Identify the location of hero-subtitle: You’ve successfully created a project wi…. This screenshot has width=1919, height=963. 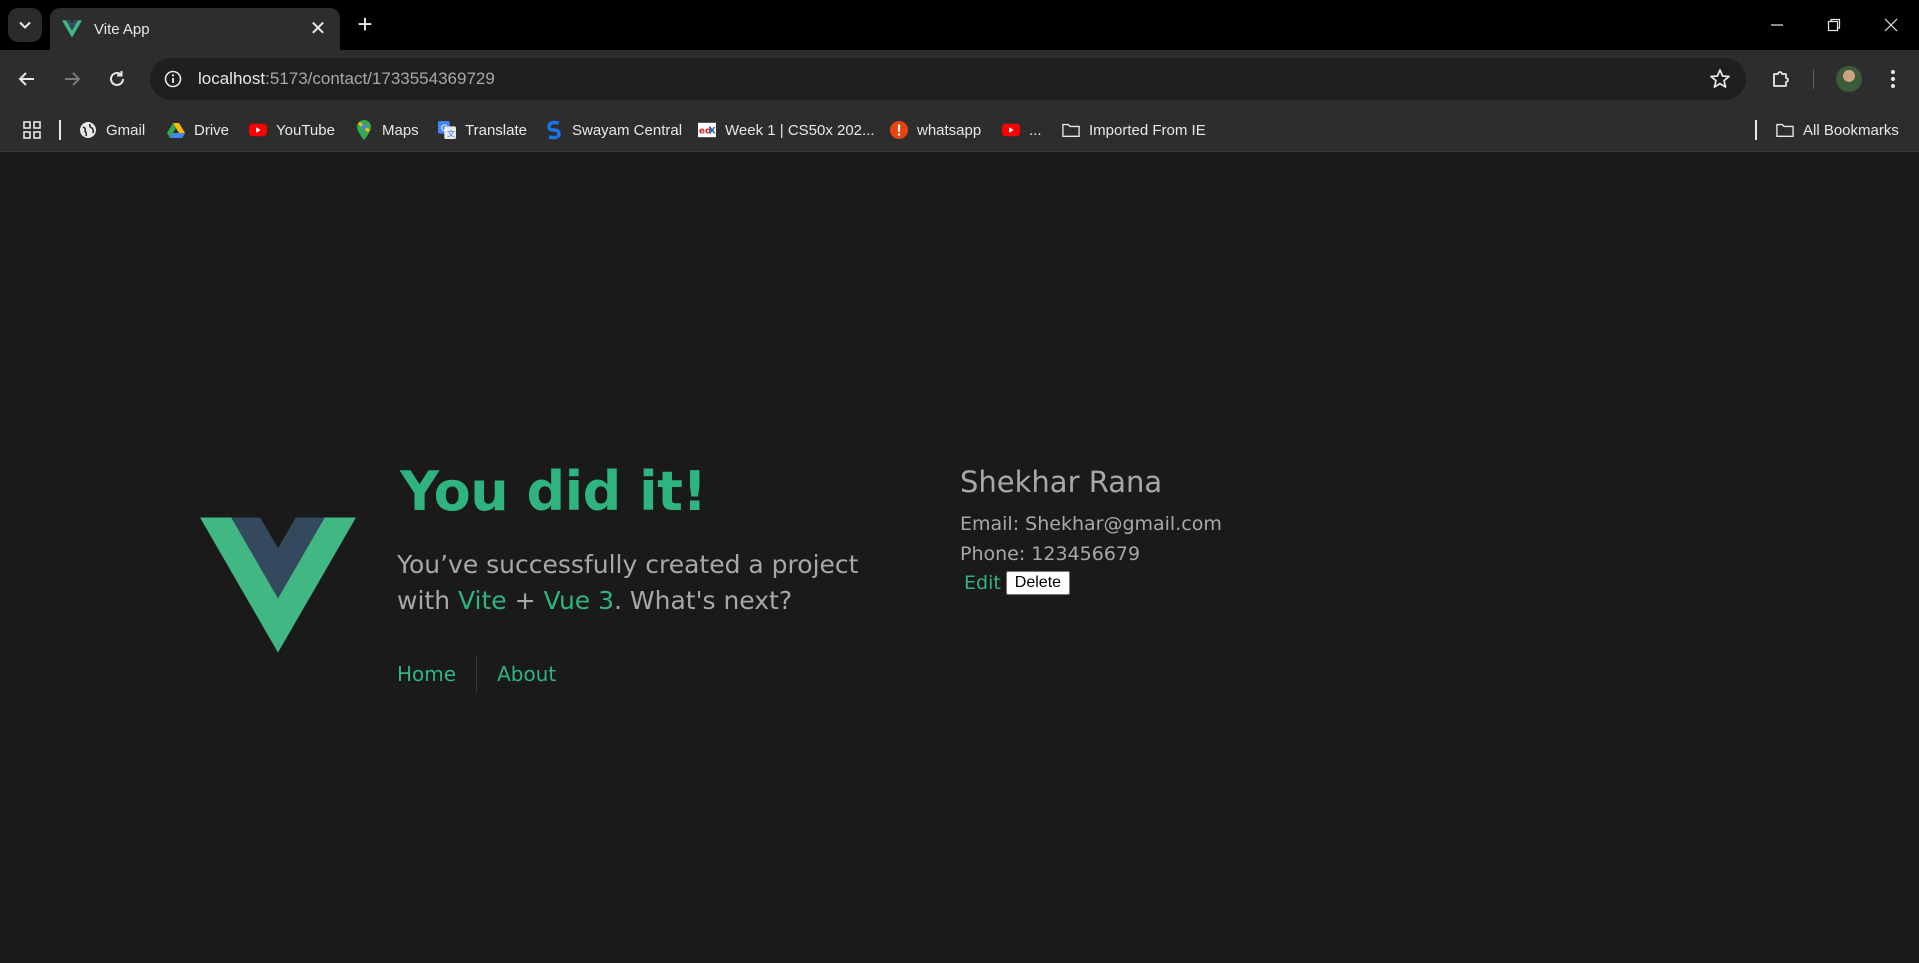
(632, 583).